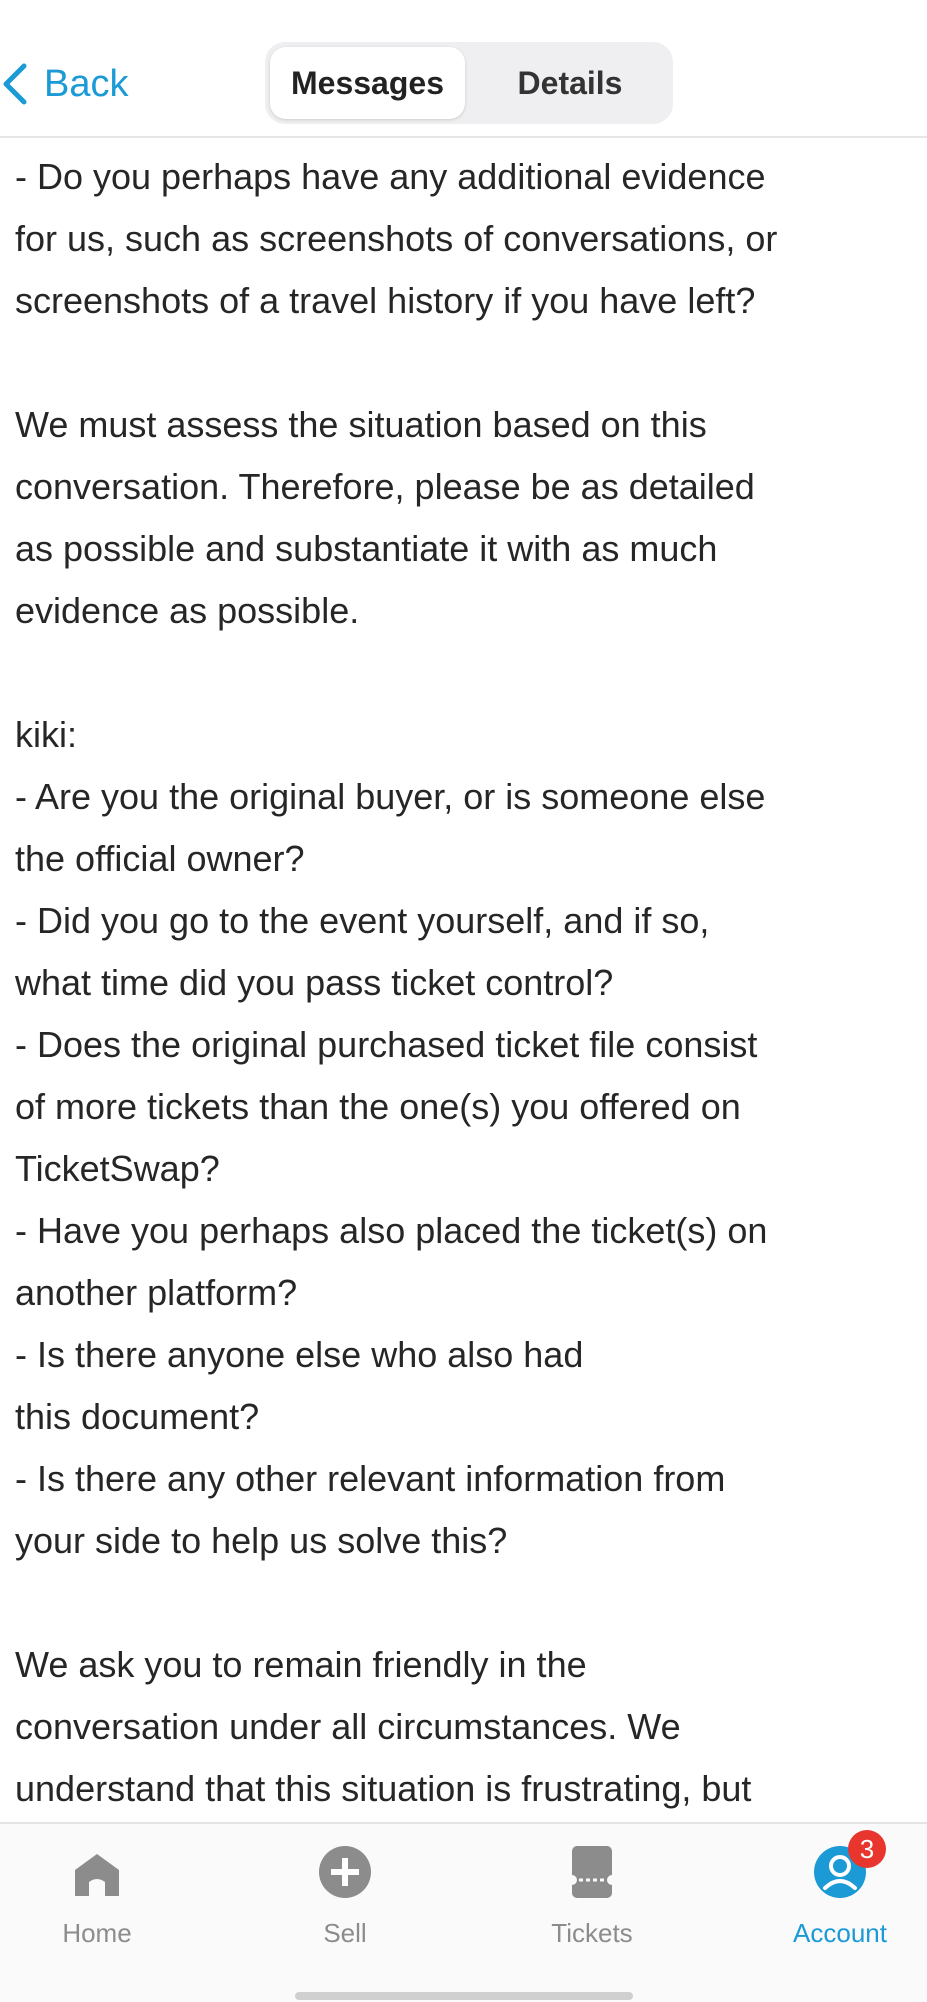 This screenshot has width=927, height=2002. I want to click on tab-tickets: Tickets, so click(592, 1894).